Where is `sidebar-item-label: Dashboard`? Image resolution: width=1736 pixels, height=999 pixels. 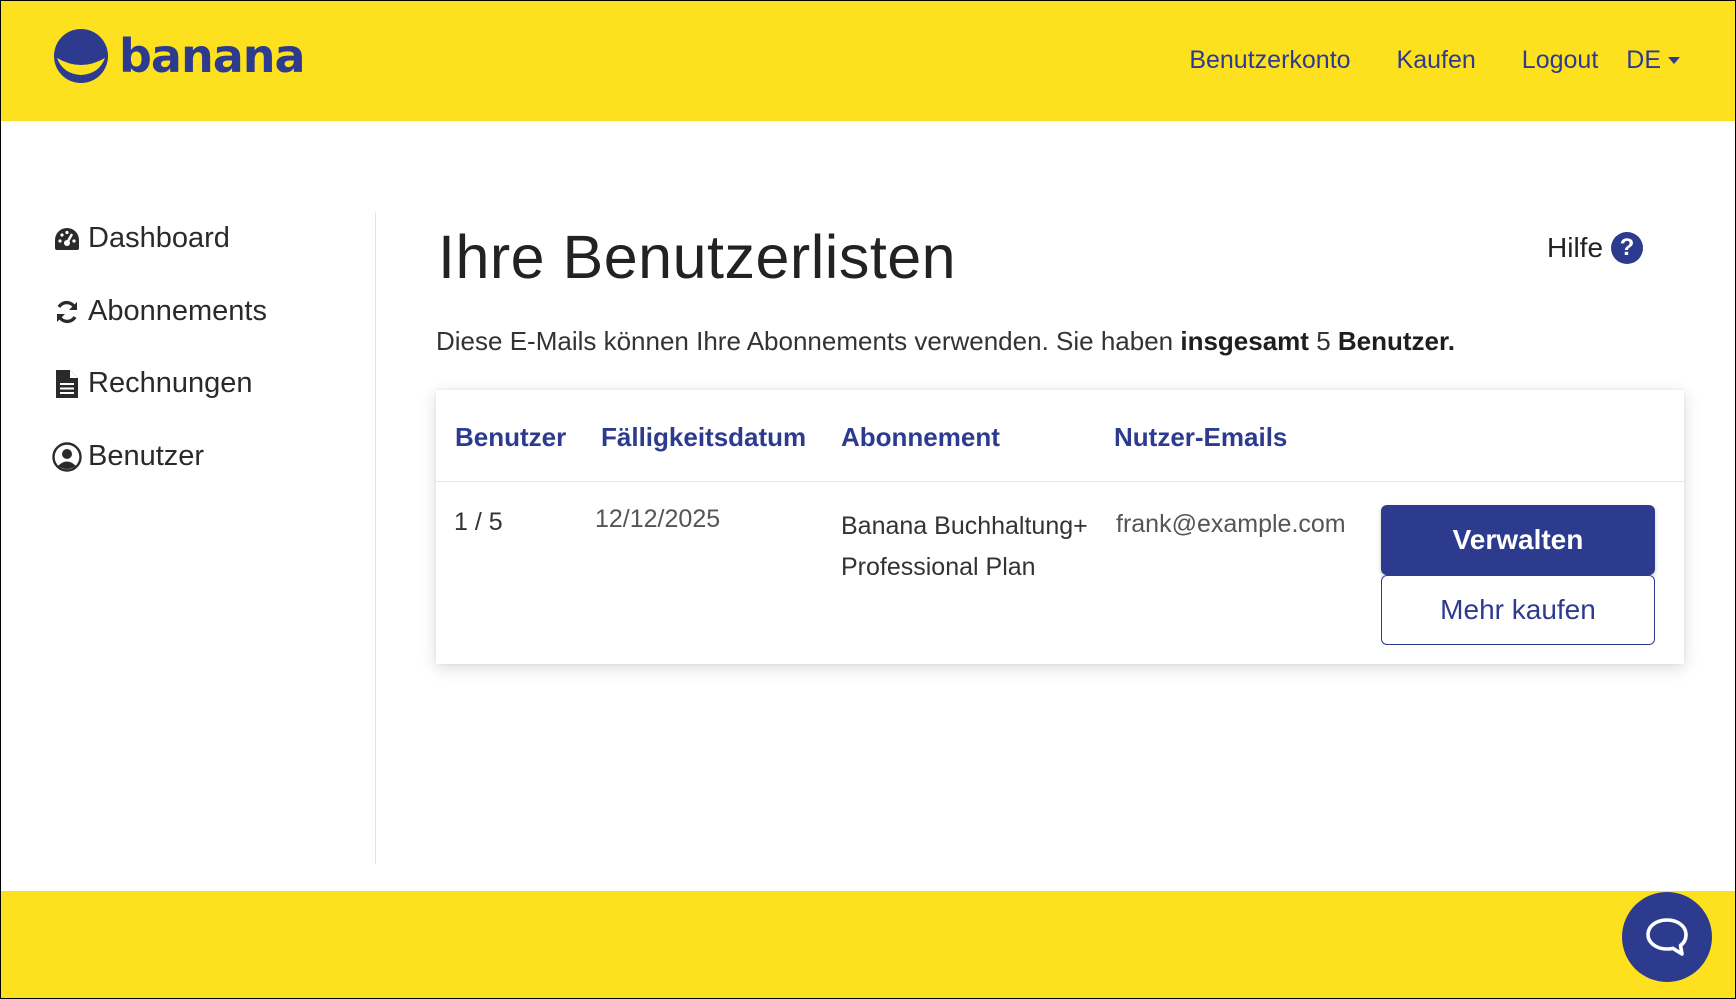
sidebar-item-label: Dashboard is located at coordinates (159, 238).